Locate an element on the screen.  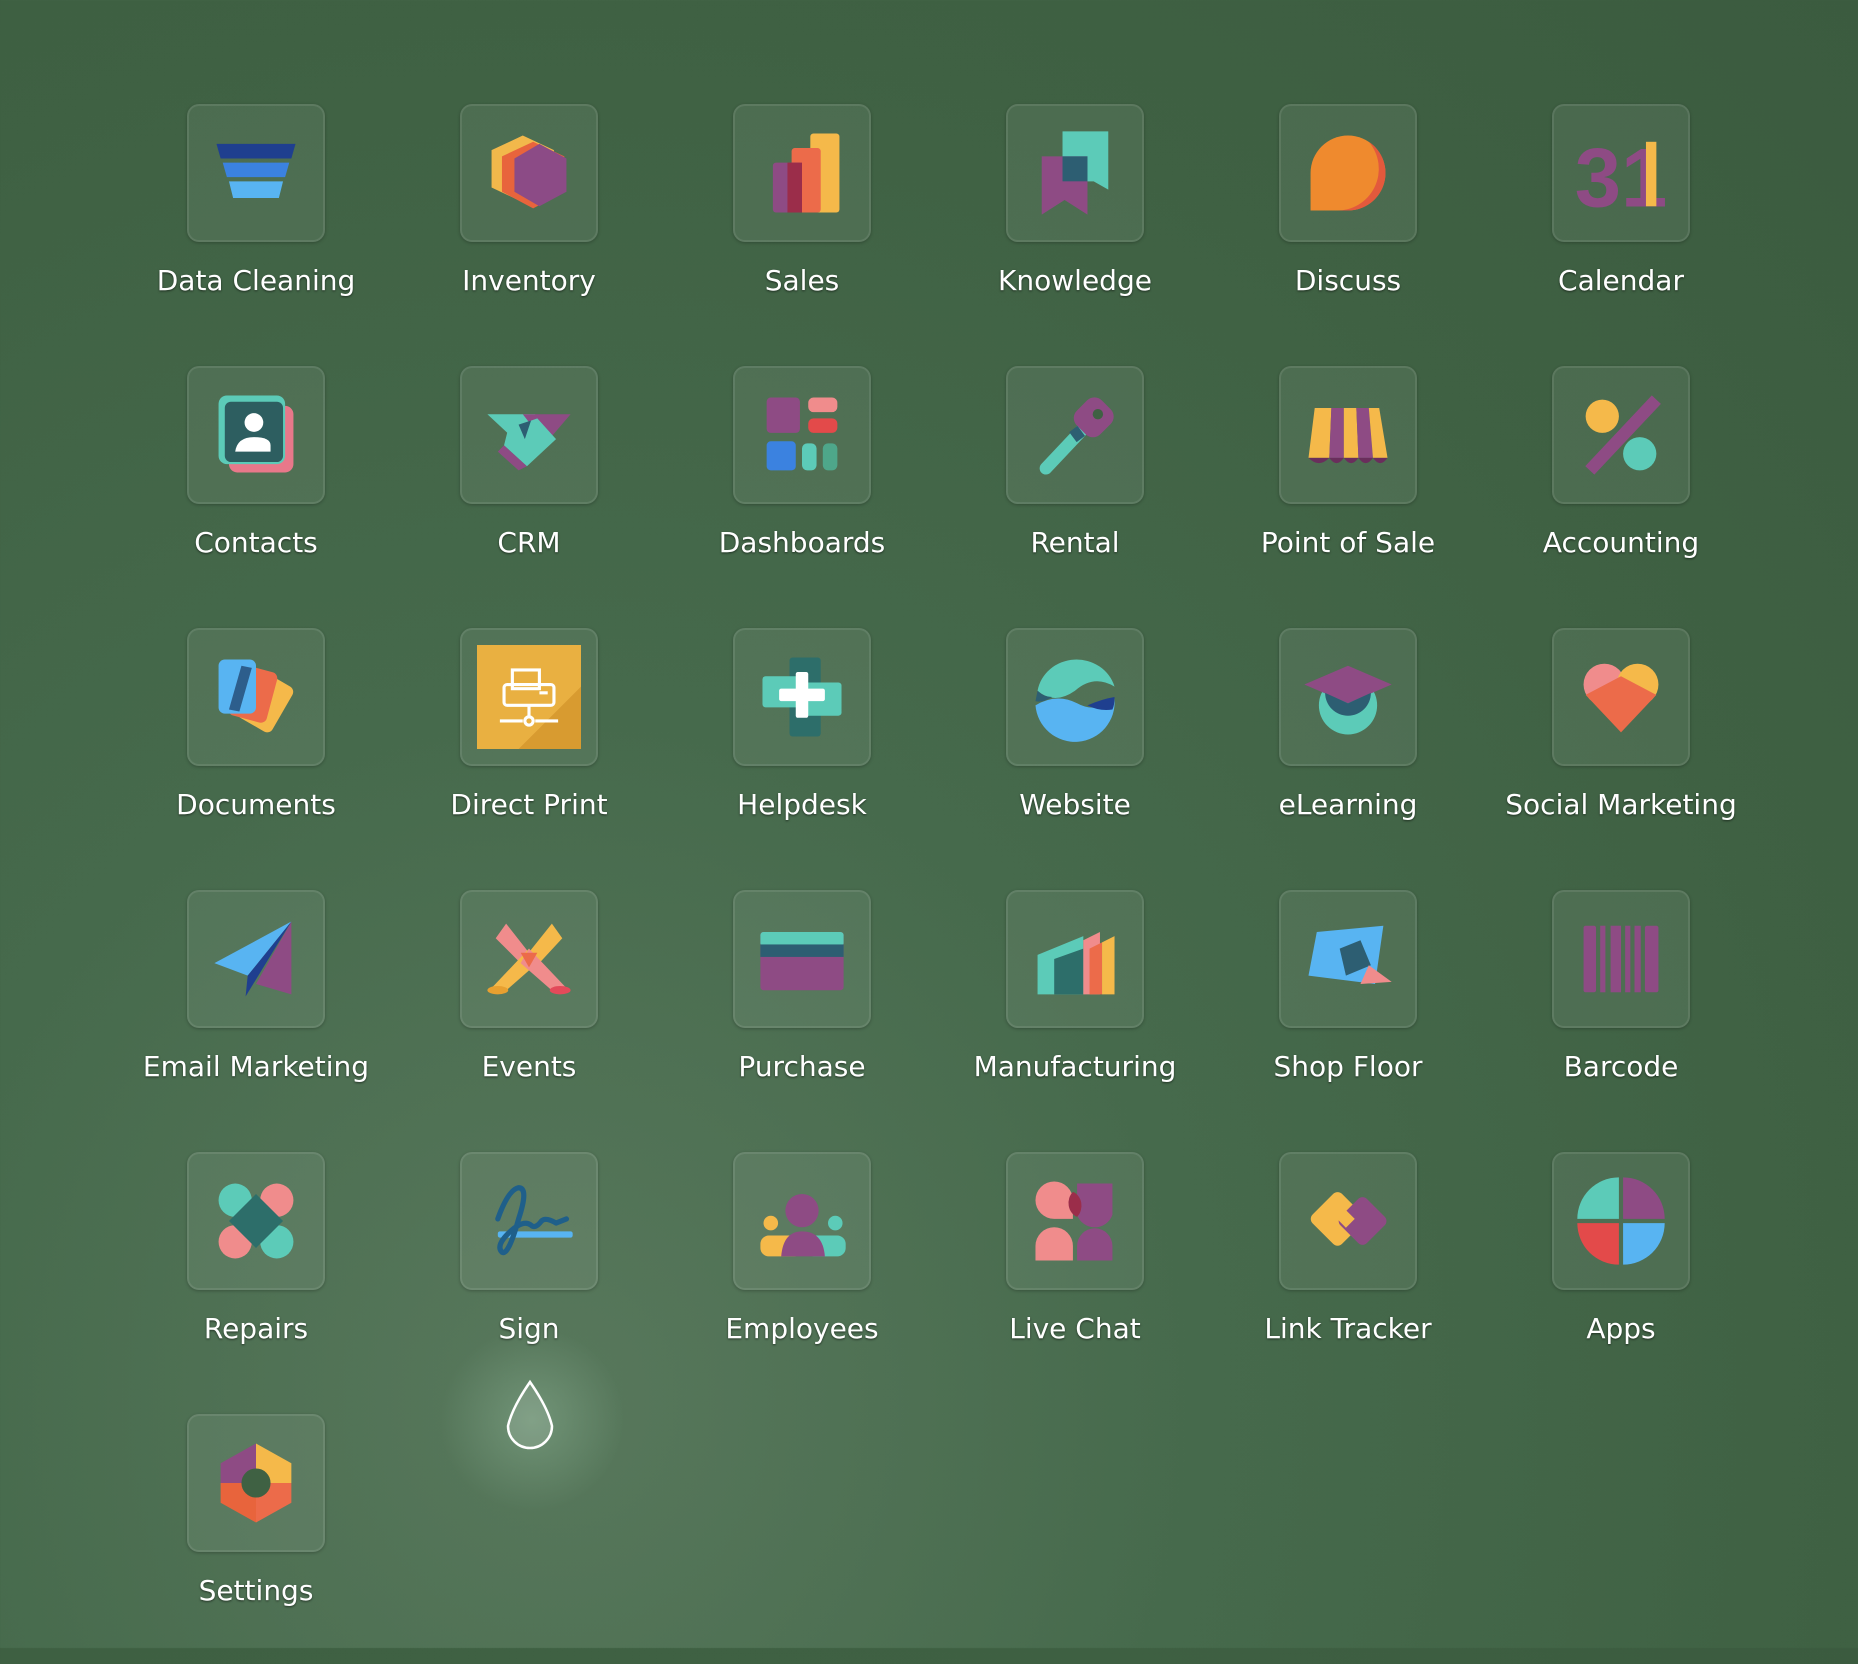
crm-tile is located at coordinates (529, 435).